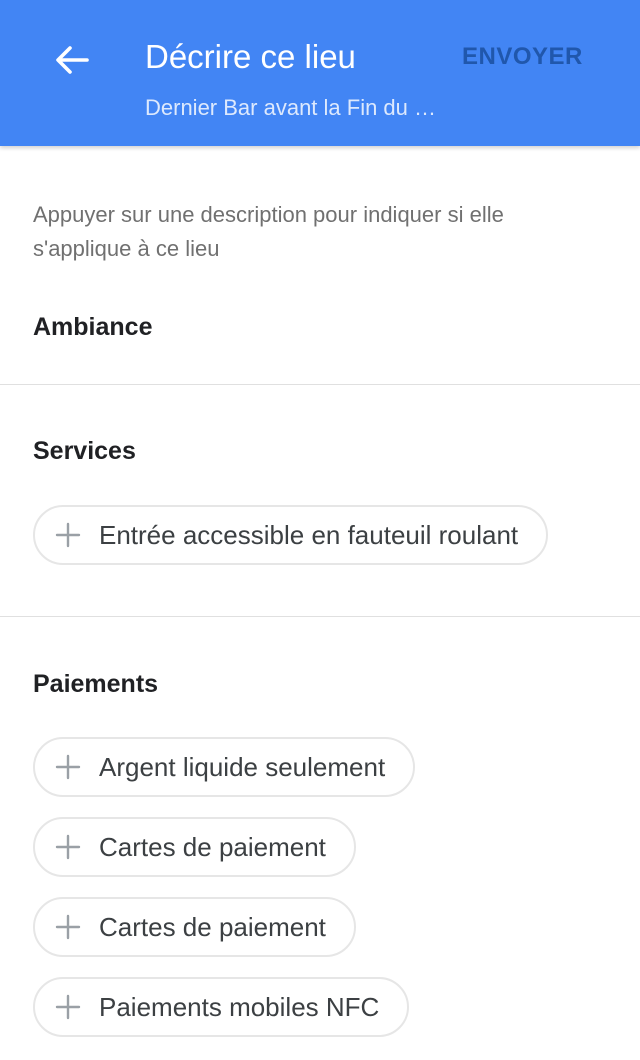 The height and width of the screenshot is (1060, 640). What do you see at coordinates (522, 57) in the screenshot?
I see `send-button: ENVOYER` at bounding box center [522, 57].